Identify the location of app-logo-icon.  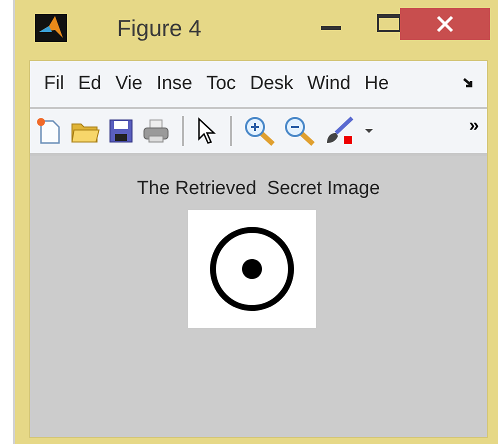
(51, 28).